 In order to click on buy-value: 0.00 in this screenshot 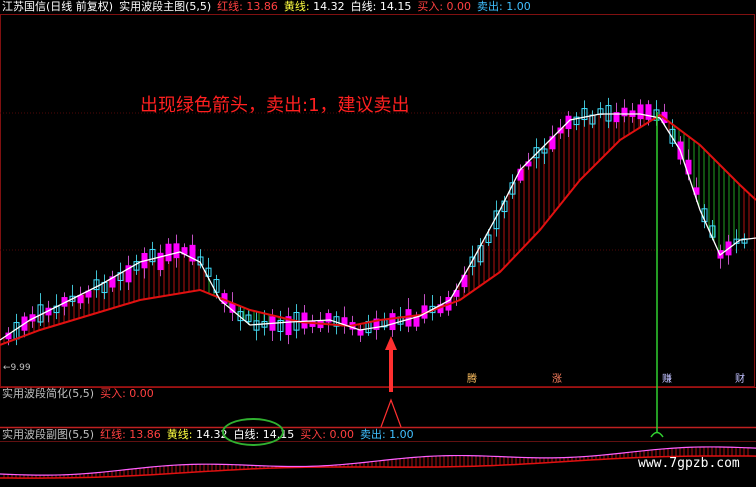, I will do `click(459, 6)`.